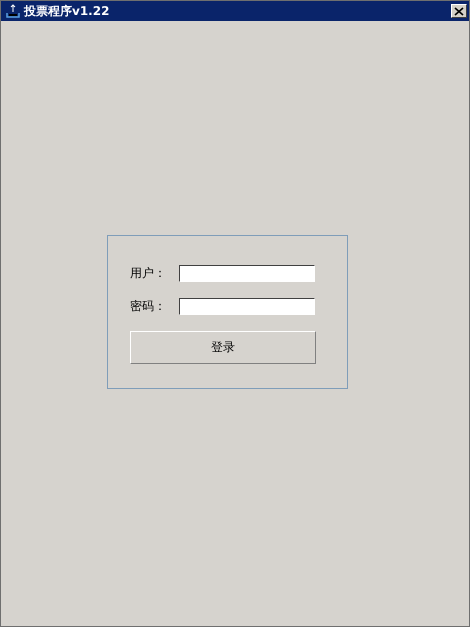 The image size is (470, 627). I want to click on window-title: 投票程序v1.22, so click(67, 11).